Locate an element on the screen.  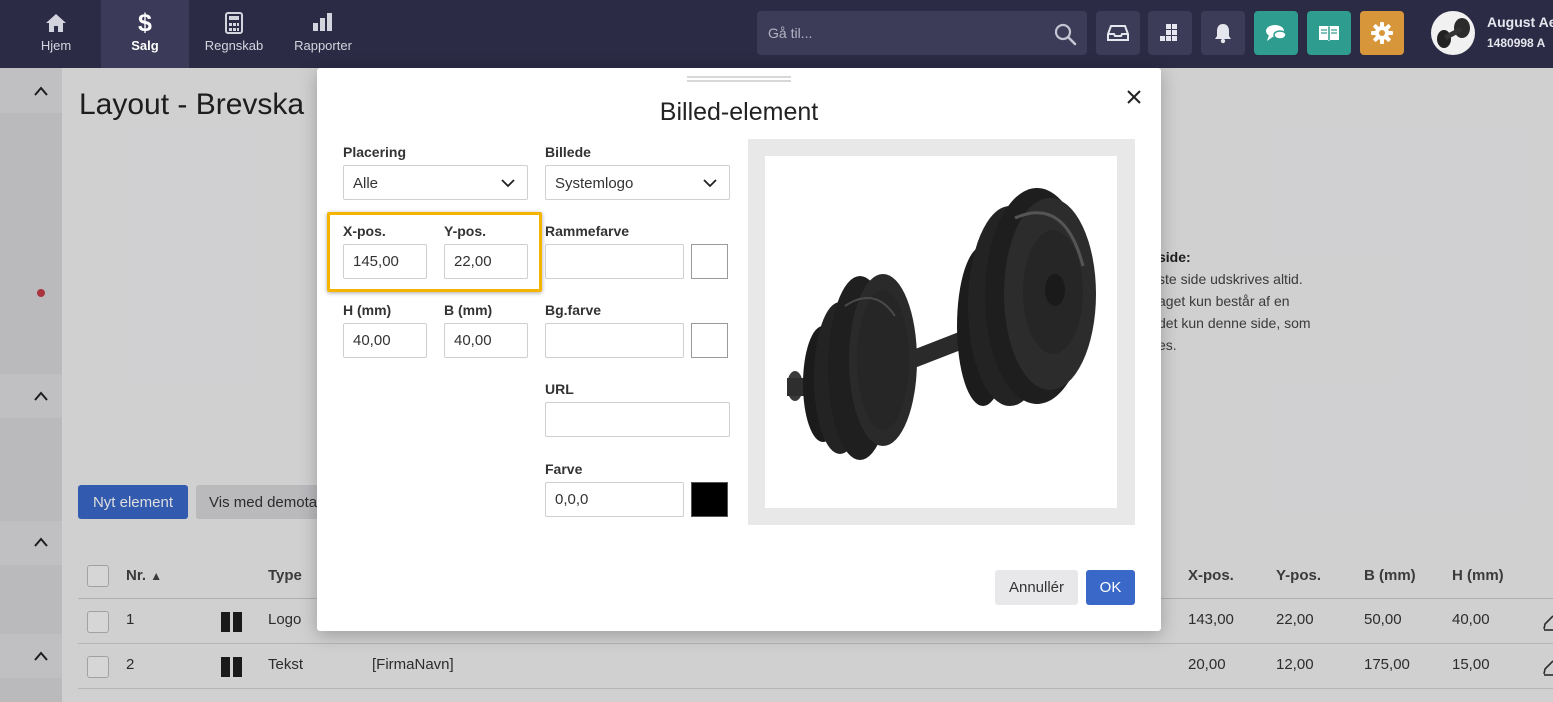
search-input is located at coordinates (902, 33).